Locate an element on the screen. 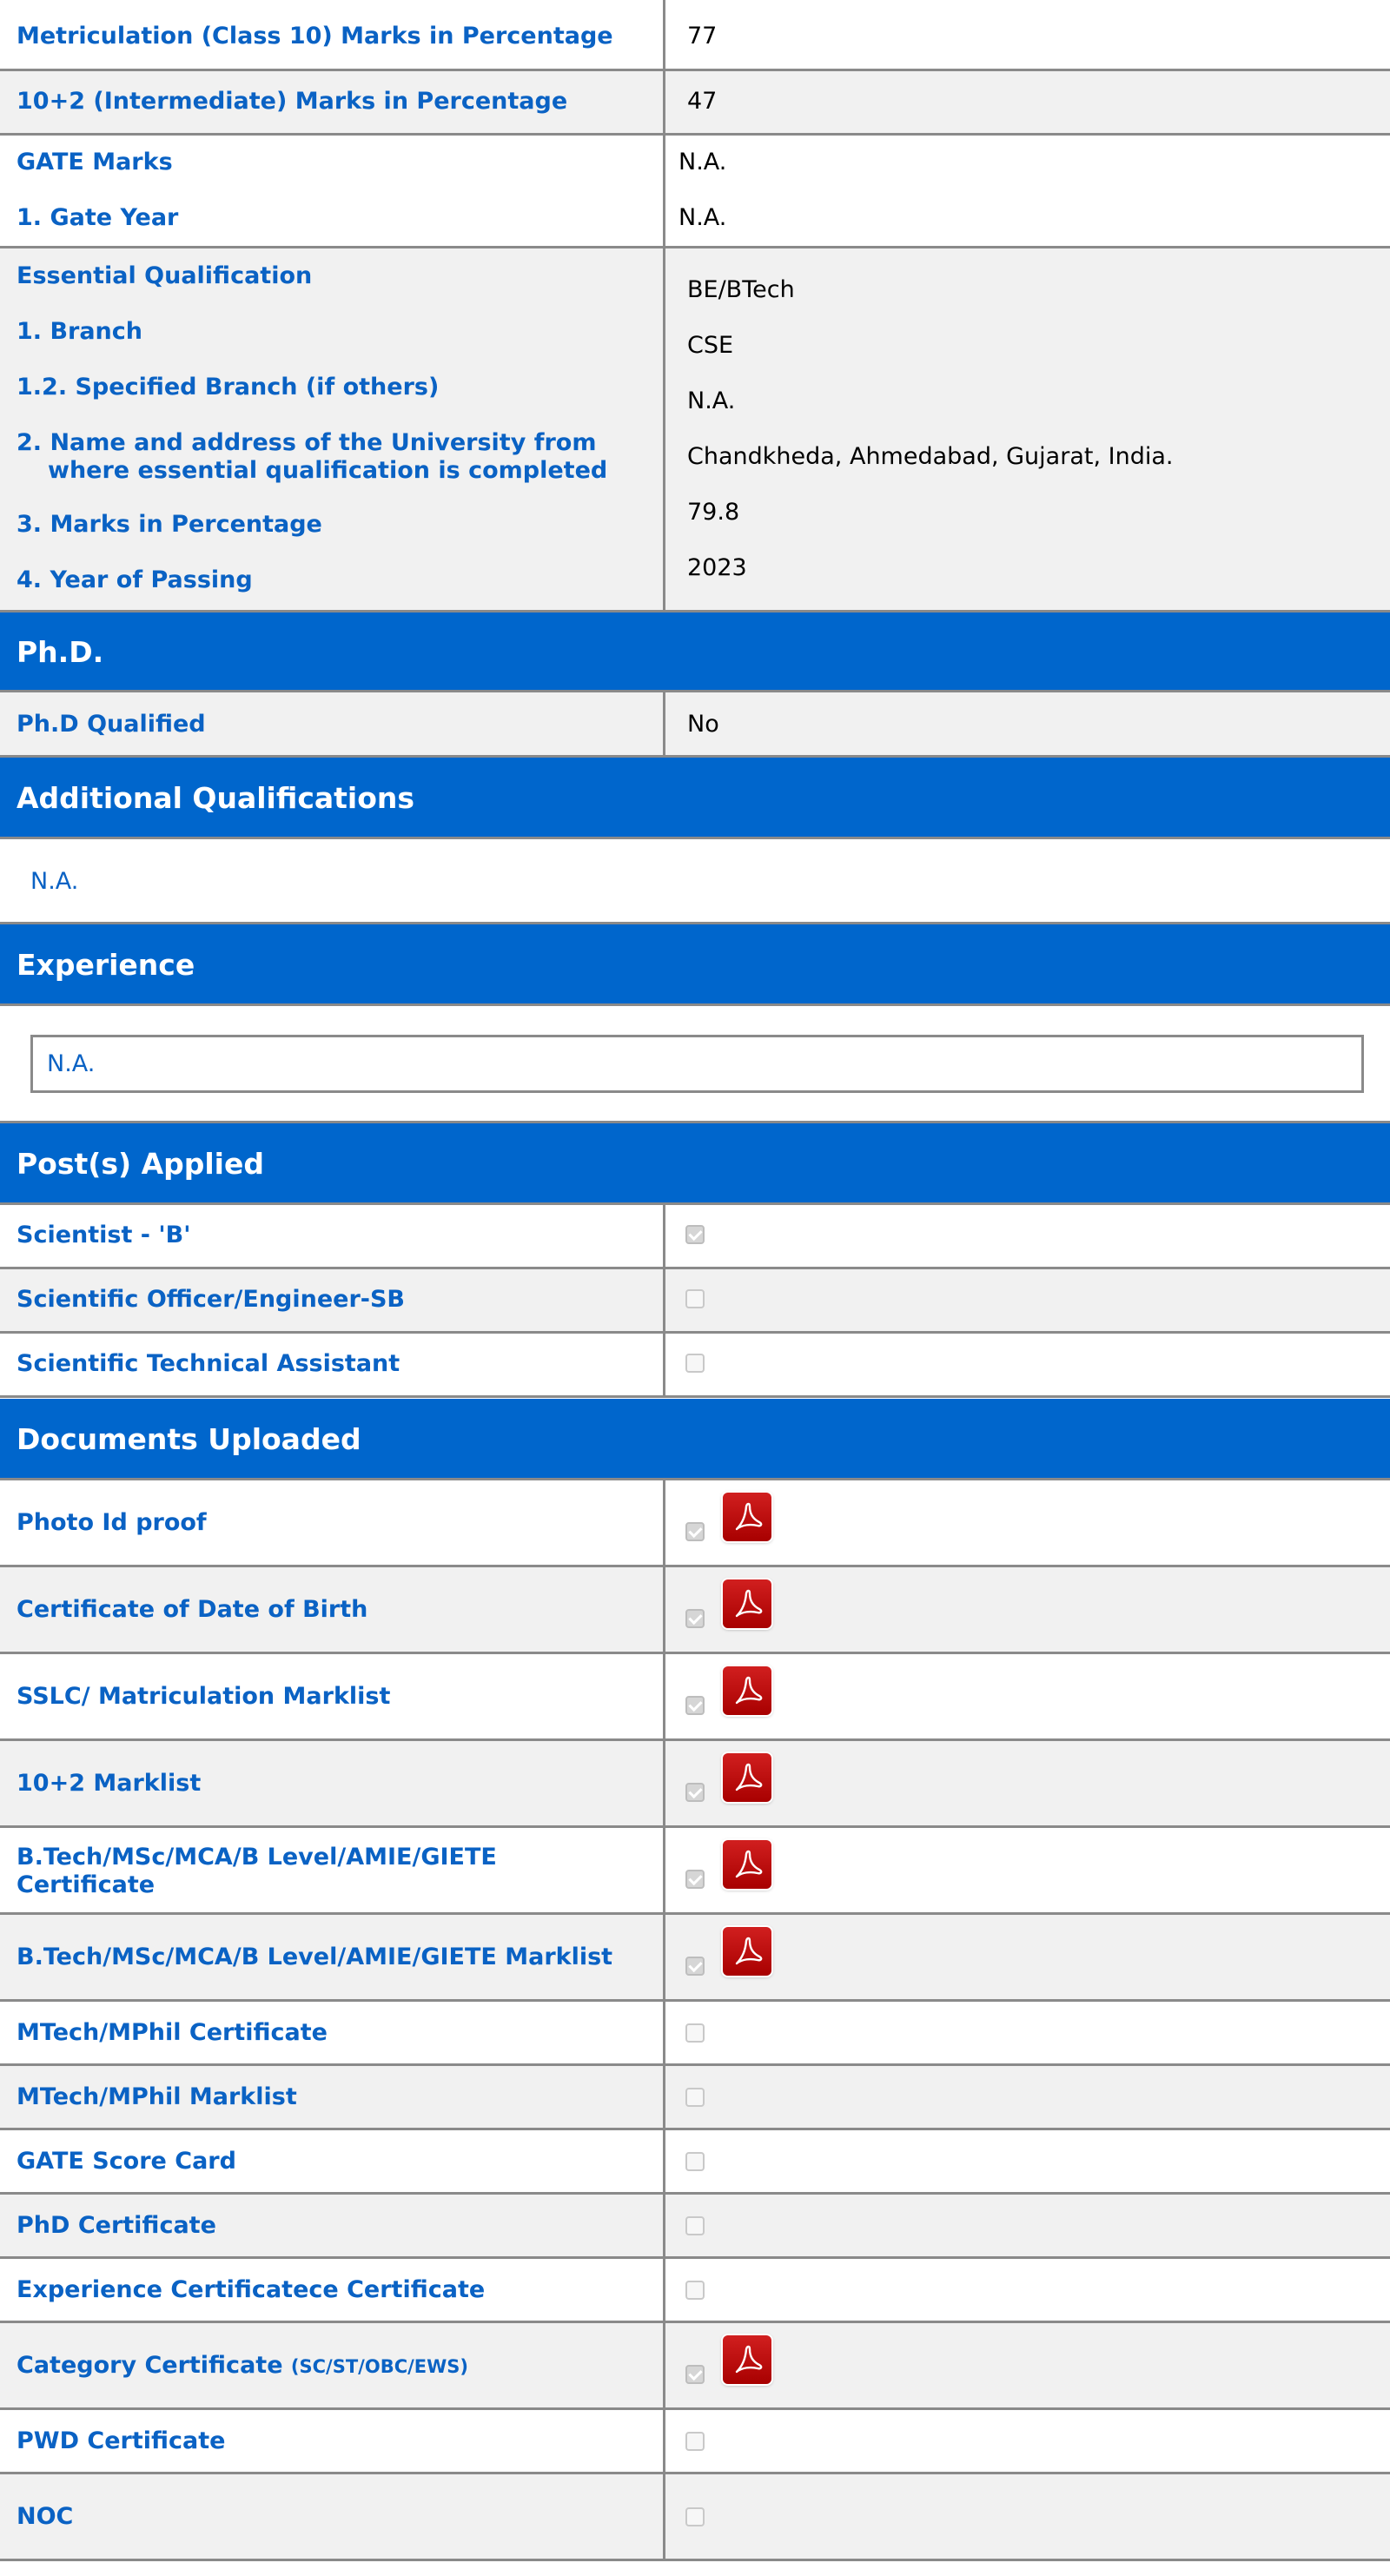  document-row-12: PWD Certificate is located at coordinates (695, 2442).